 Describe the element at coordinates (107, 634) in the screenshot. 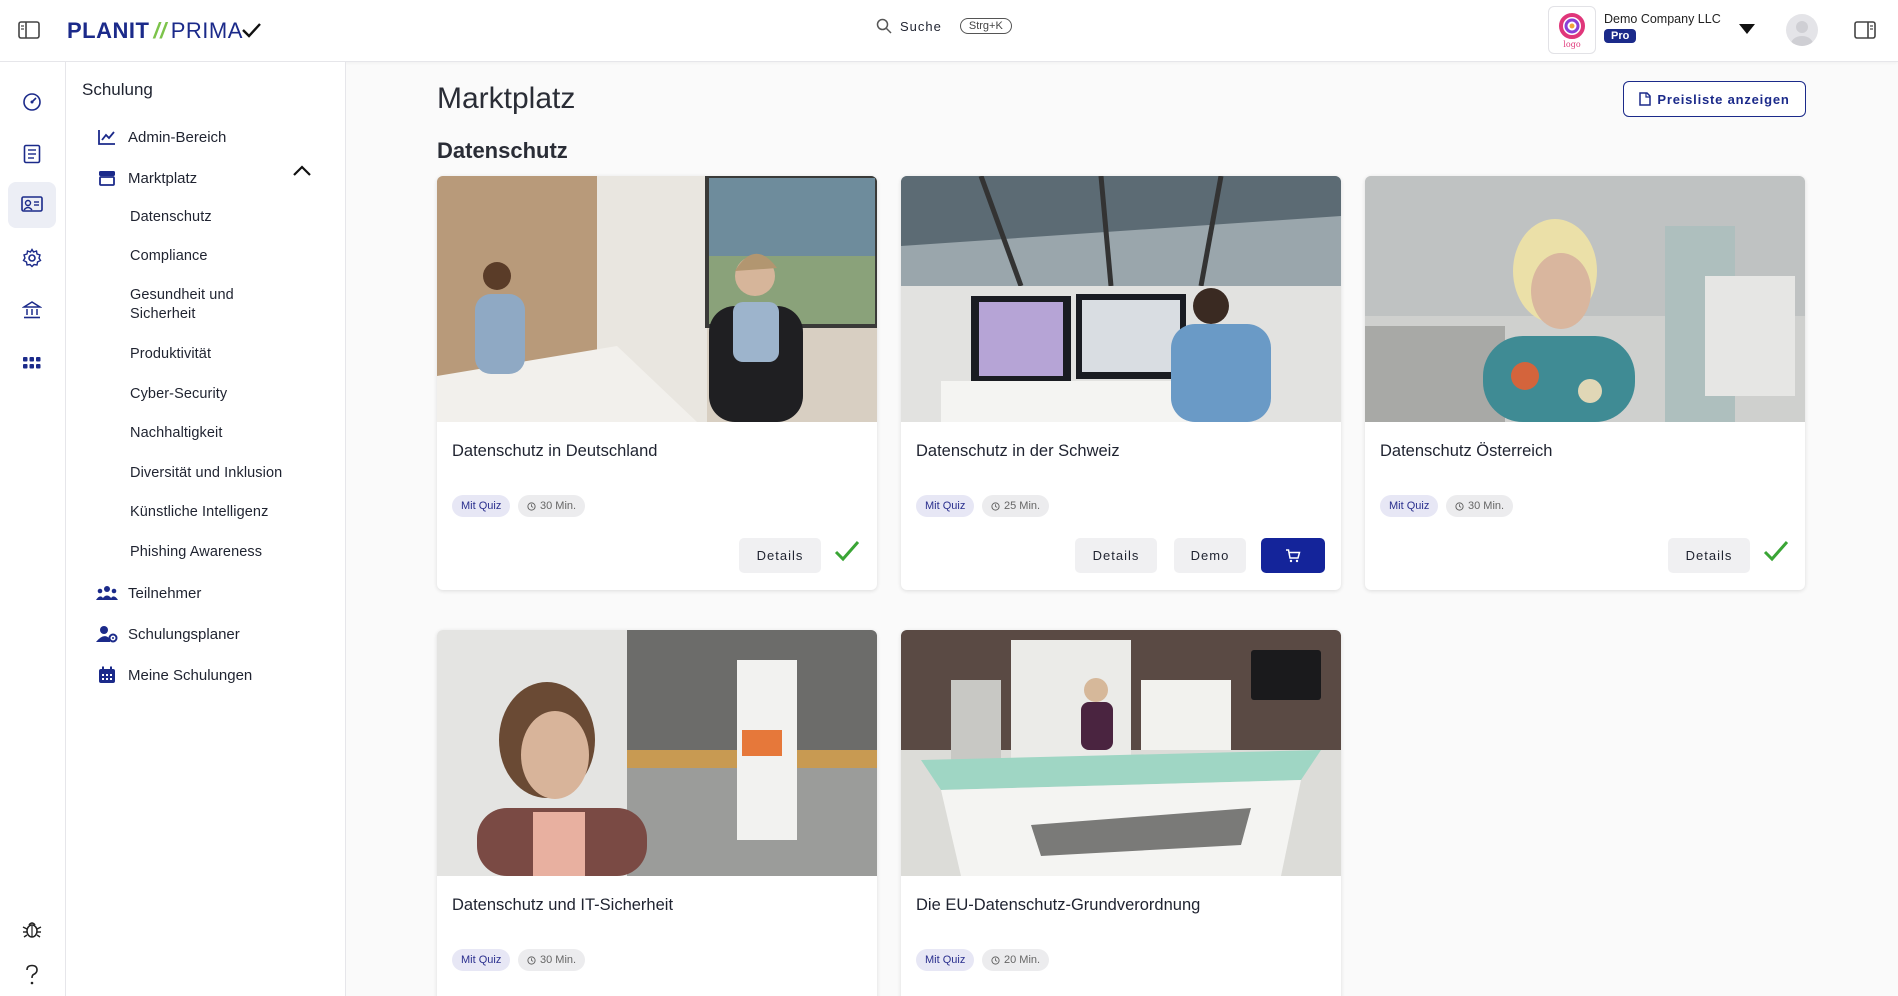

I see `user-gear-icon` at that location.